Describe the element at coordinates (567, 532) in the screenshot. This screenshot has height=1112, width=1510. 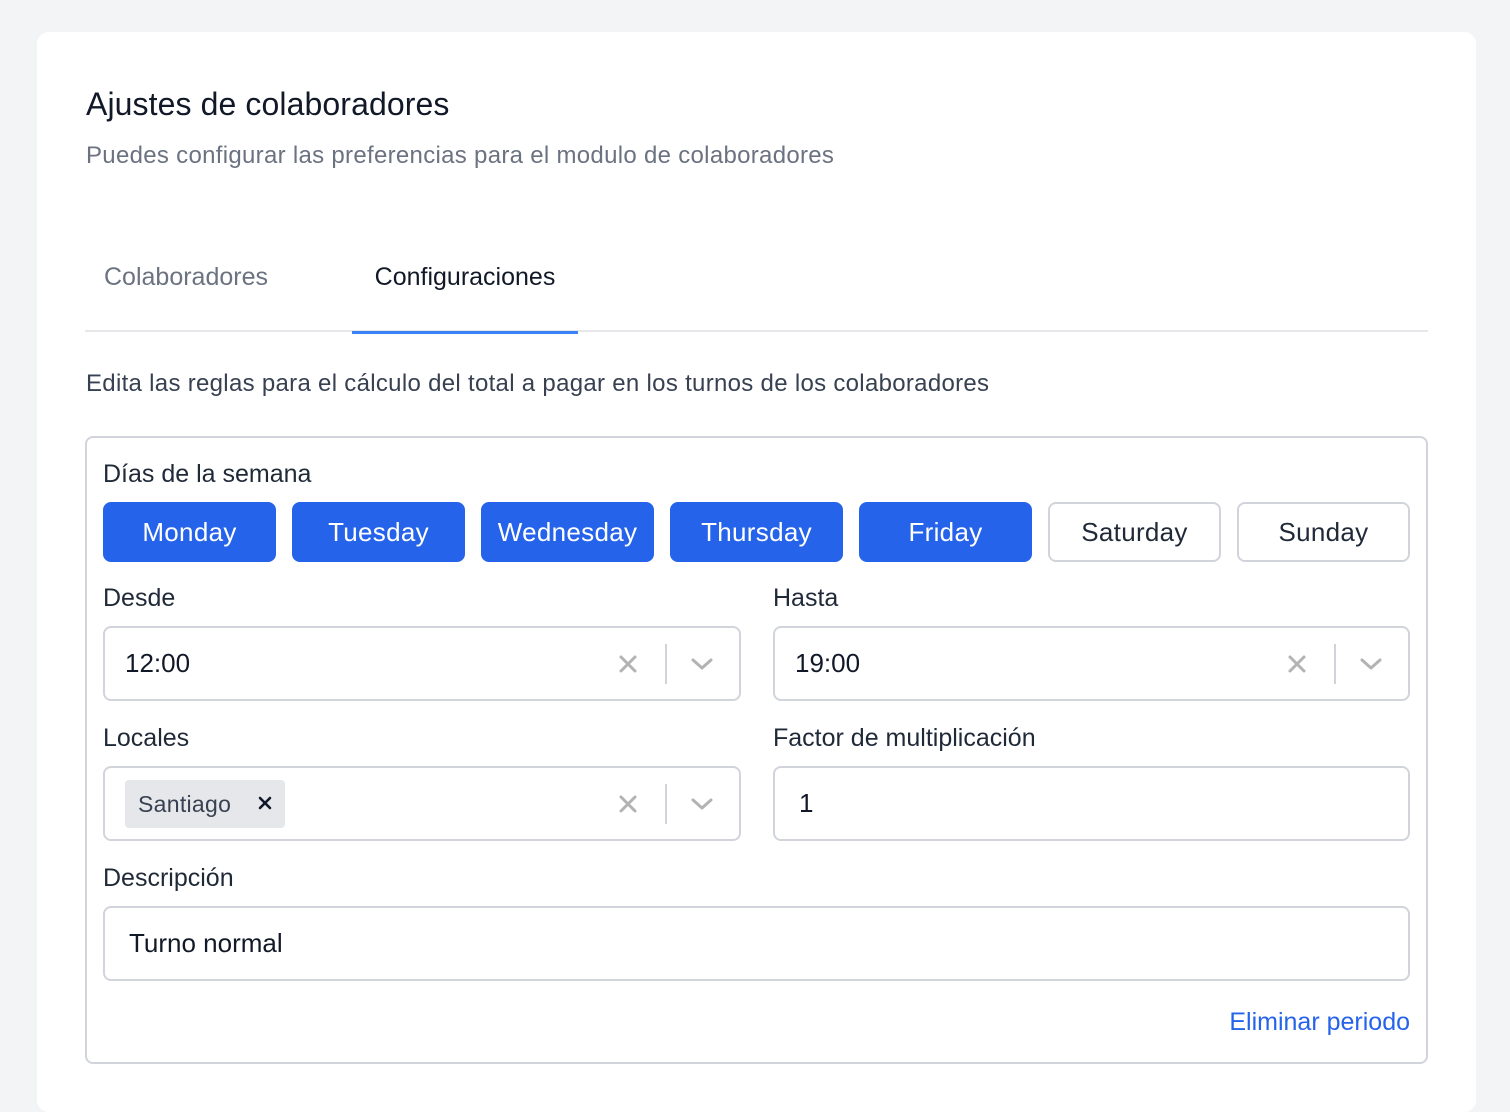
I see `day-wednesday-button: Wednesday` at that location.